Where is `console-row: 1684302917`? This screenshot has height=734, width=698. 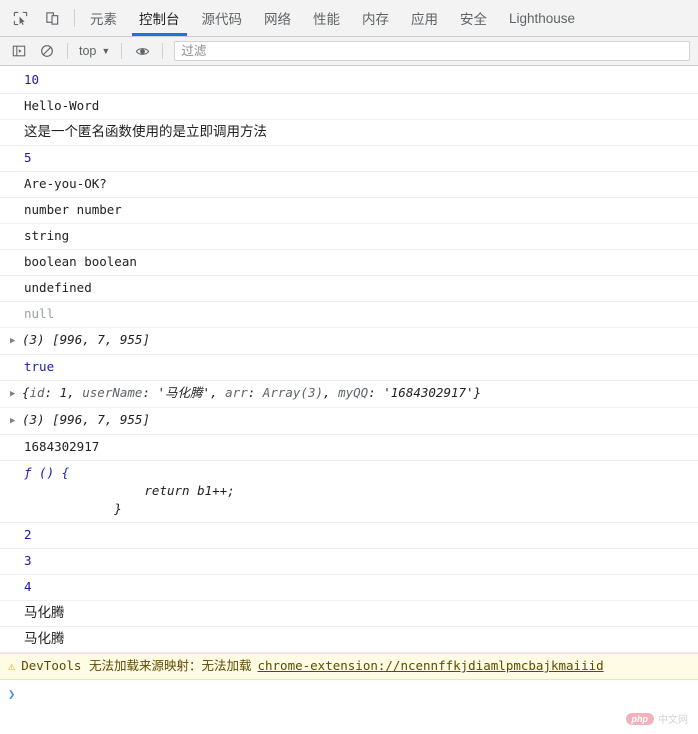
console-row: 1684302917 is located at coordinates (349, 448).